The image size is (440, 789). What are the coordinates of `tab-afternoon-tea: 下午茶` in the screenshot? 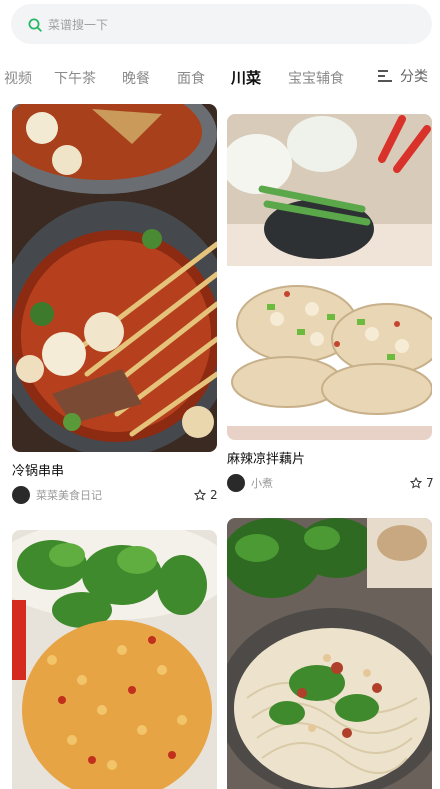 It's located at (75, 78).